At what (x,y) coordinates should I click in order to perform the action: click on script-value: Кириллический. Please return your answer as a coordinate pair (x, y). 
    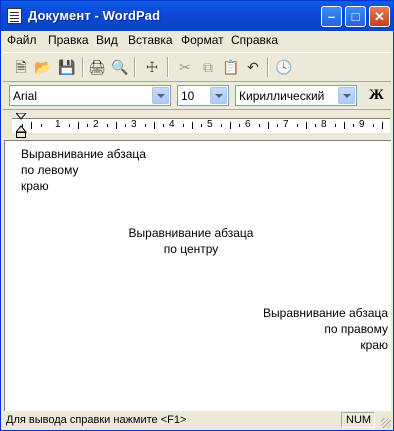
    Looking at the image, I should click on (282, 96).